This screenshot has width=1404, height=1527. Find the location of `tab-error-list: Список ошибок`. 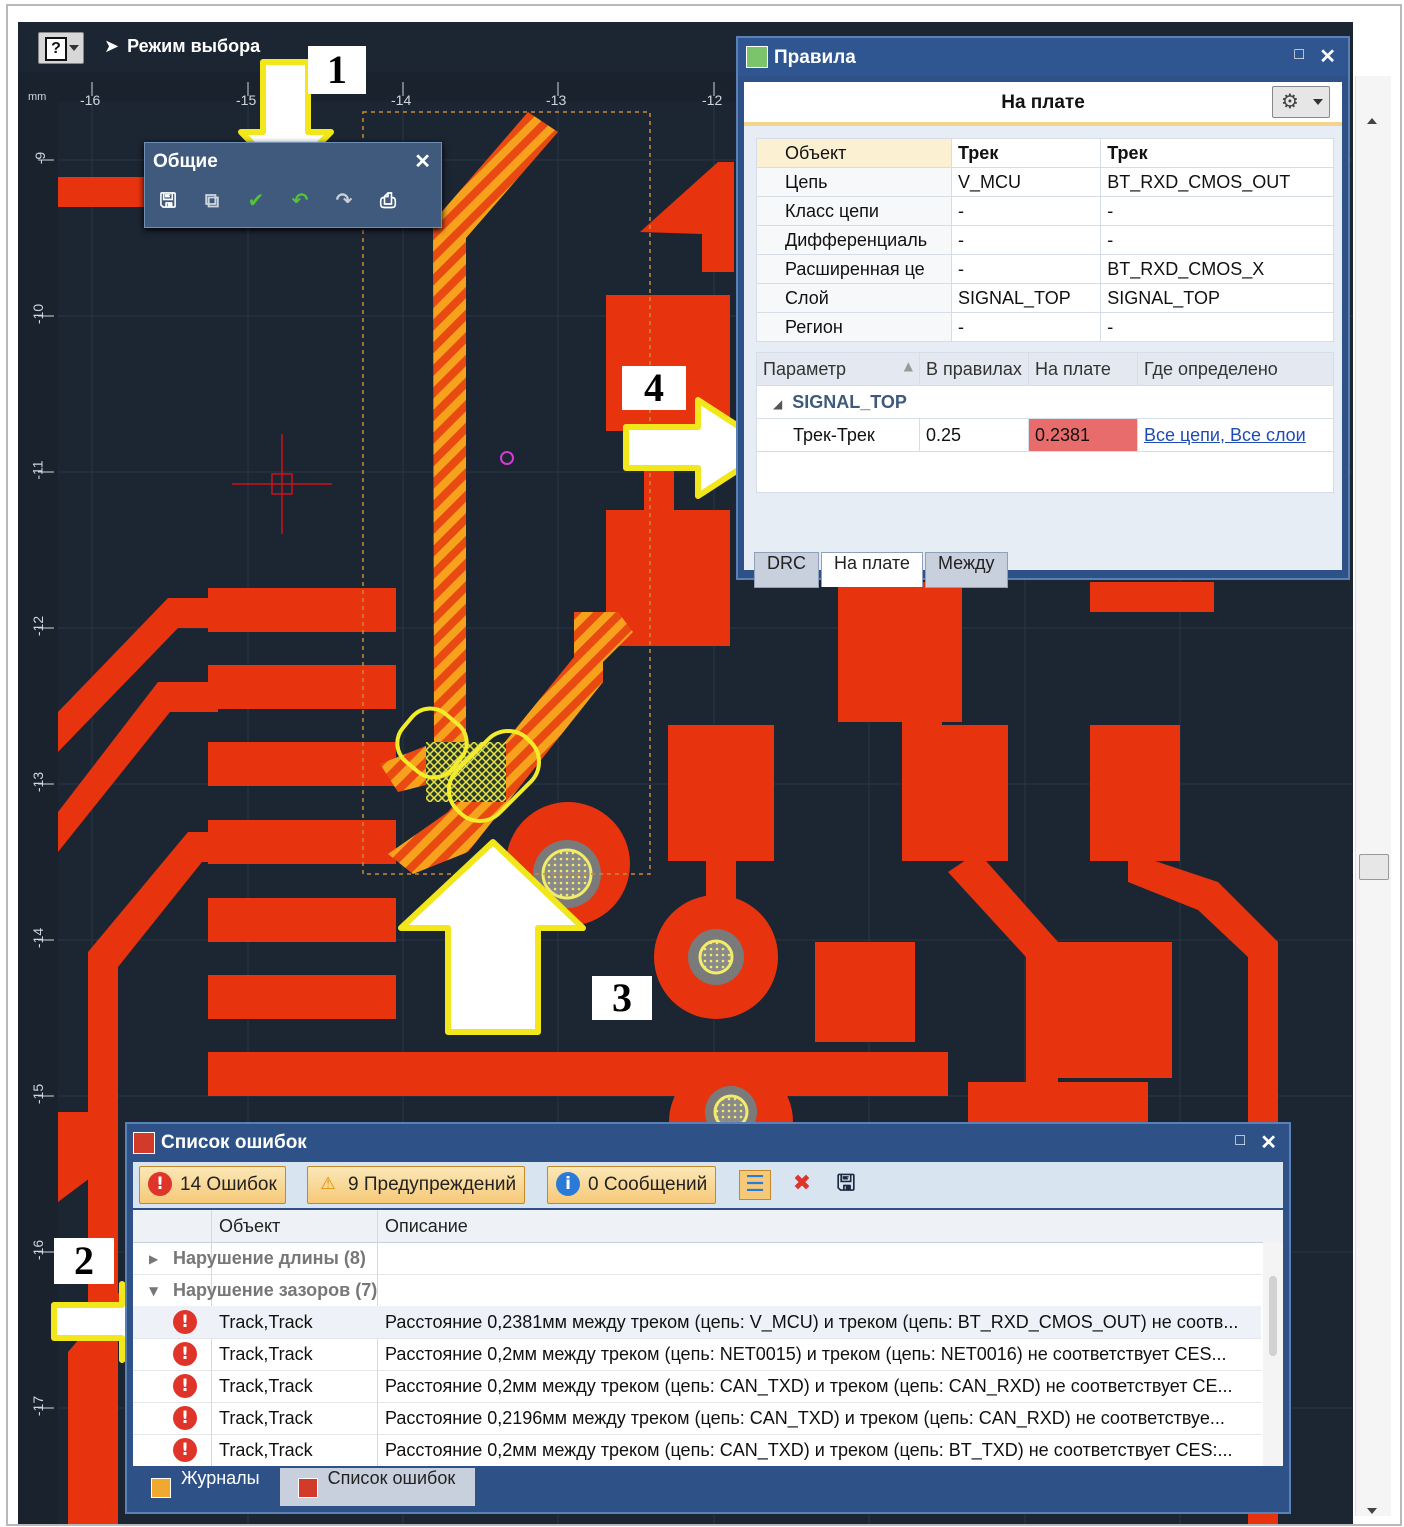

tab-error-list: Список ошибок is located at coordinates (377, 1487).